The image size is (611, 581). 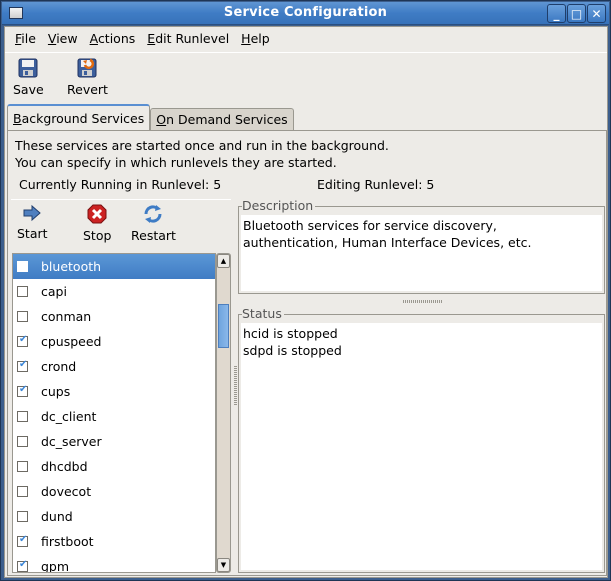 I want to click on maximize-icon: □, so click(x=576, y=13).